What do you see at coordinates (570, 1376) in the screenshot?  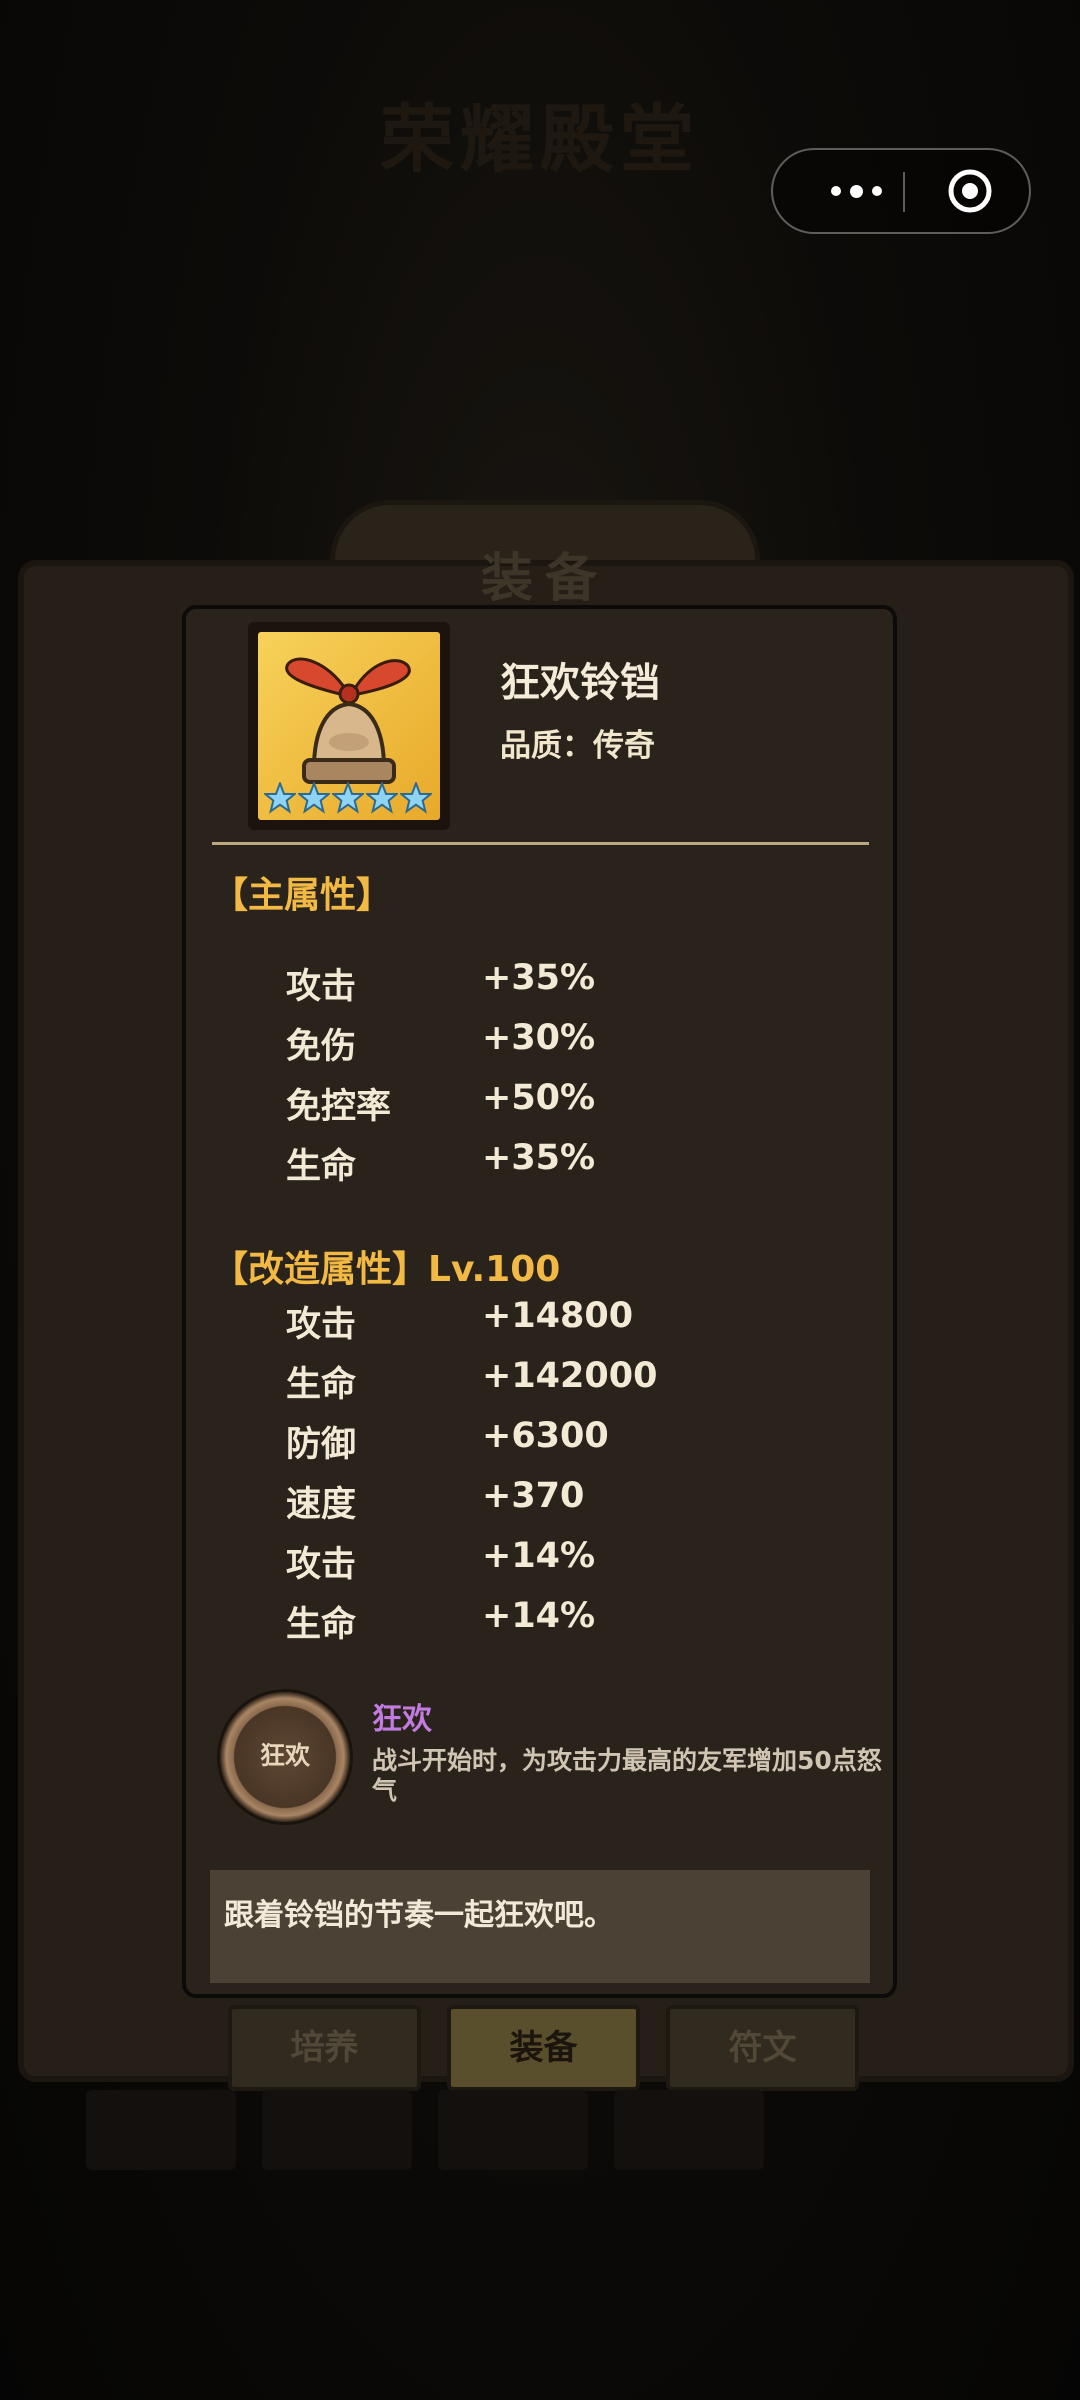 I see `reforge-attr-value: +142000` at bounding box center [570, 1376].